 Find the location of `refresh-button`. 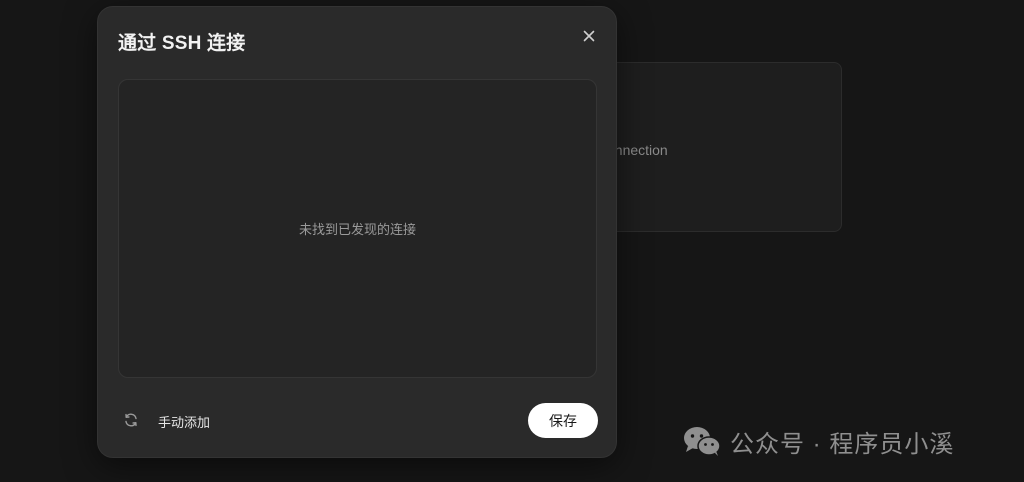

refresh-button is located at coordinates (131, 420).